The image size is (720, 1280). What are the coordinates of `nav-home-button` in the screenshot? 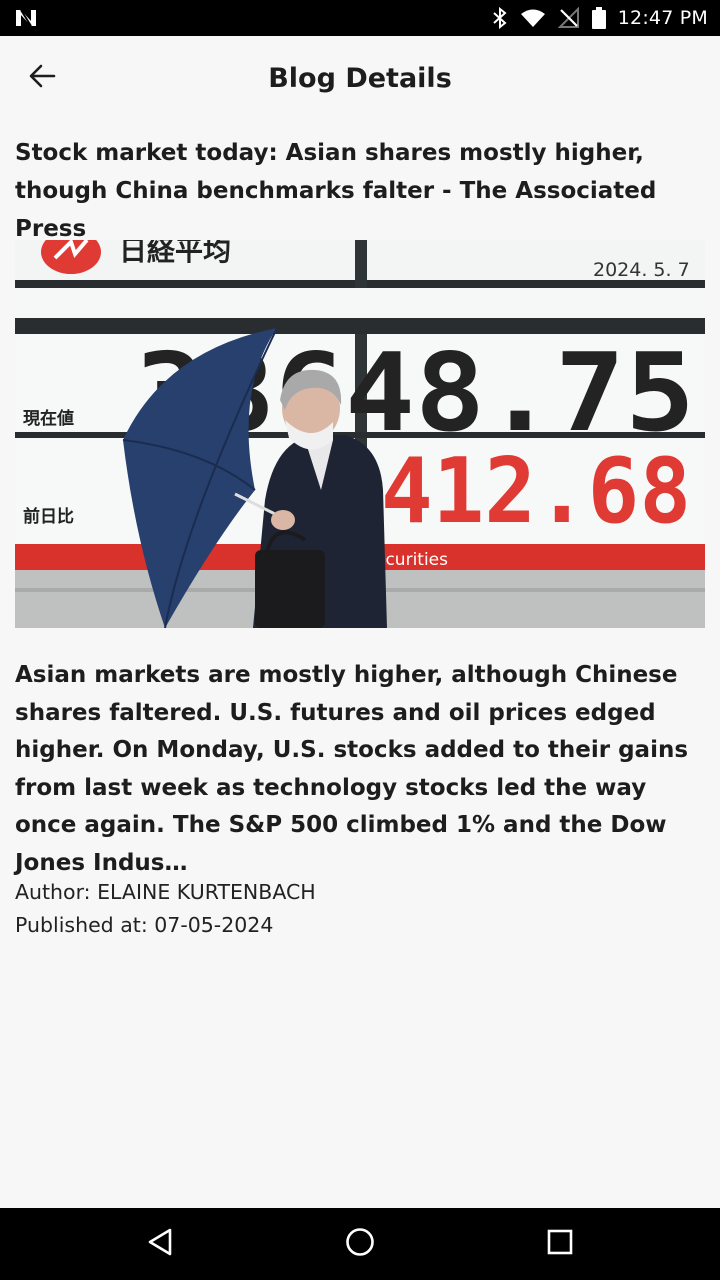 It's located at (360, 1244).